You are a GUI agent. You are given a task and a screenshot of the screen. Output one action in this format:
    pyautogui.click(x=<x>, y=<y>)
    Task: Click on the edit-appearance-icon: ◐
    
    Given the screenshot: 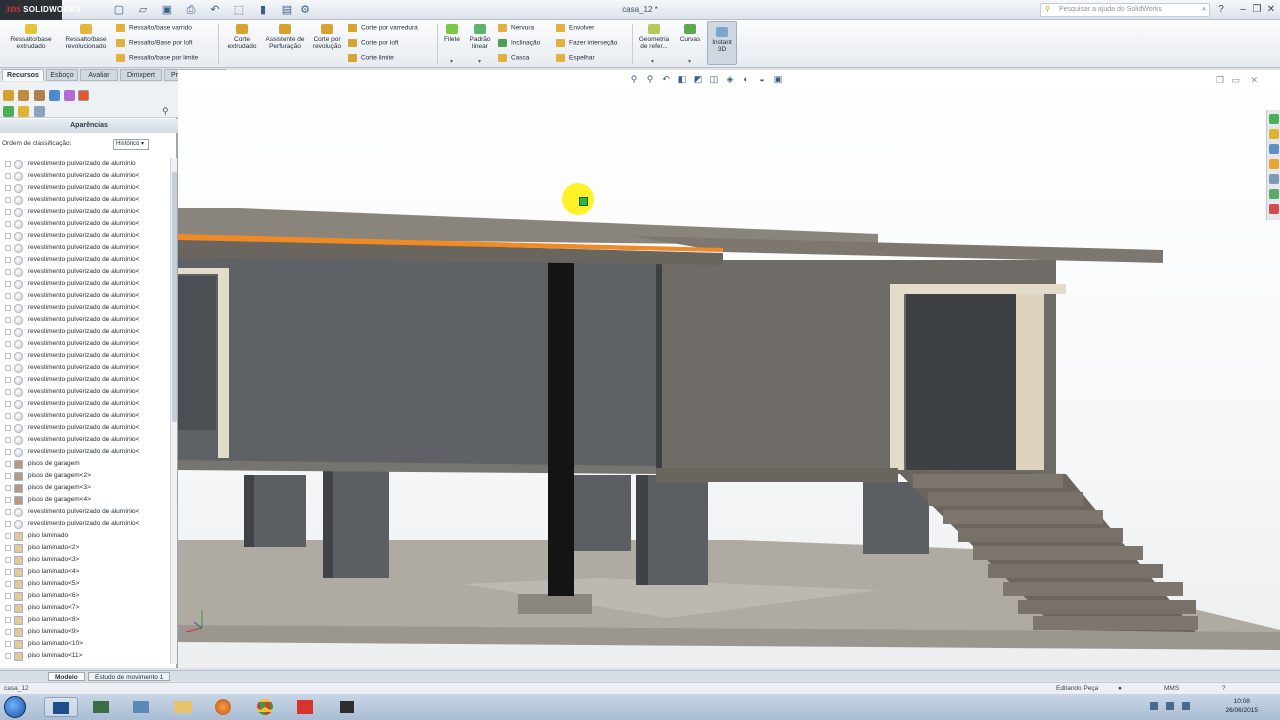 What is the action you would take?
    pyautogui.click(x=746, y=79)
    